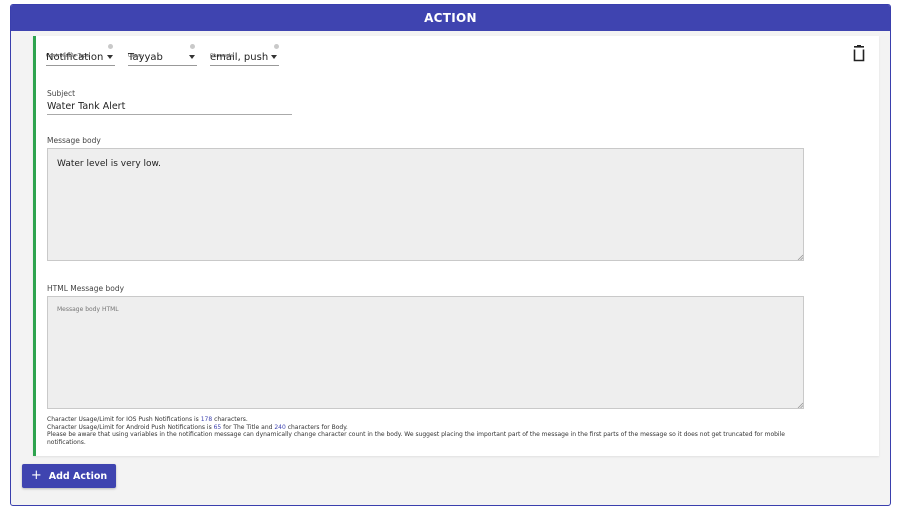 The height and width of the screenshot is (510, 900). What do you see at coordinates (86, 288) in the screenshot?
I see `html-message-body-label: HTML Message body` at bounding box center [86, 288].